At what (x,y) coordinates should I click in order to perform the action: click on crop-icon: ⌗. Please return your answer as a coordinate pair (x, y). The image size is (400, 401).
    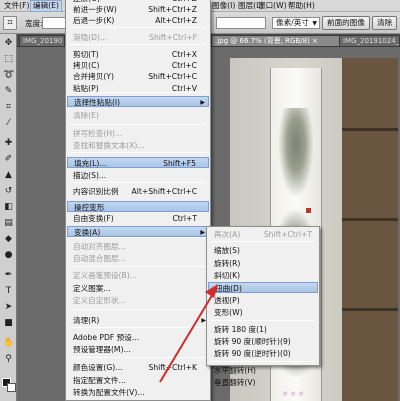
    Looking at the image, I should click on (8, 107).